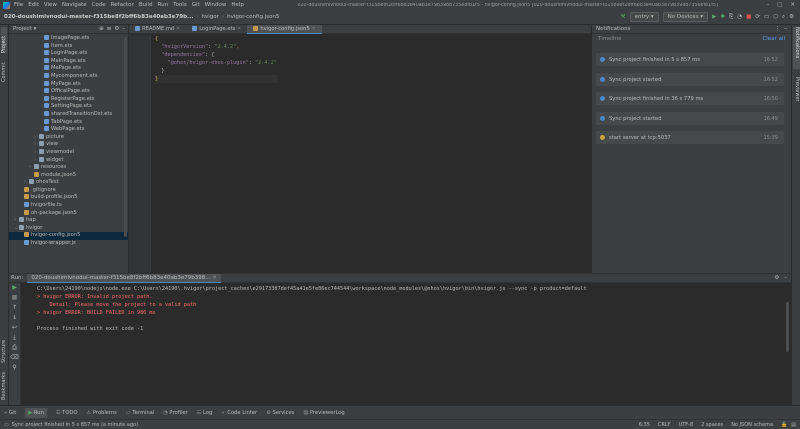  I want to click on run-icon: ▶, so click(714, 17).